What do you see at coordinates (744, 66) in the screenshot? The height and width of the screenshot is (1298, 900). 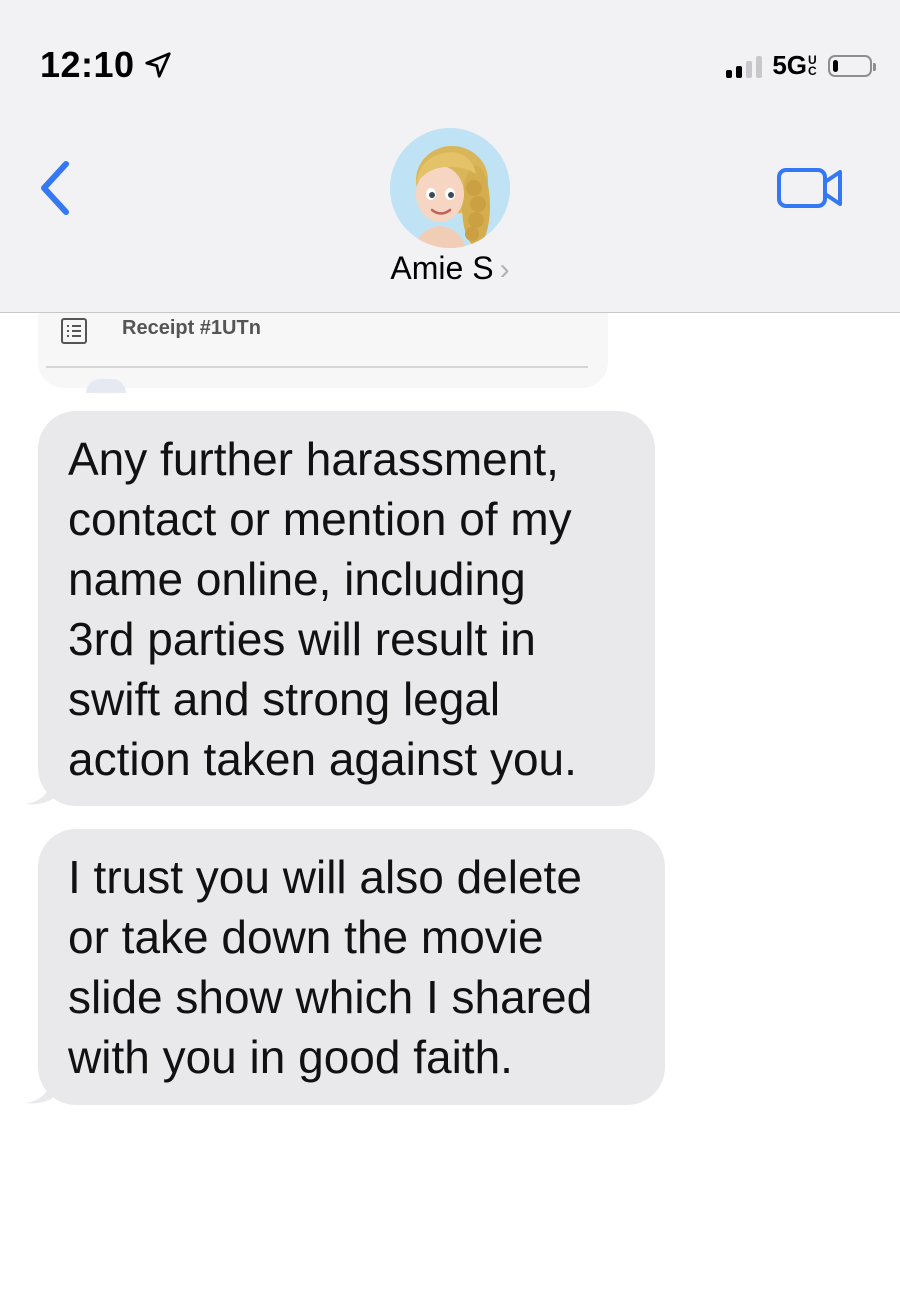 I see `cellular-signal-icon` at bounding box center [744, 66].